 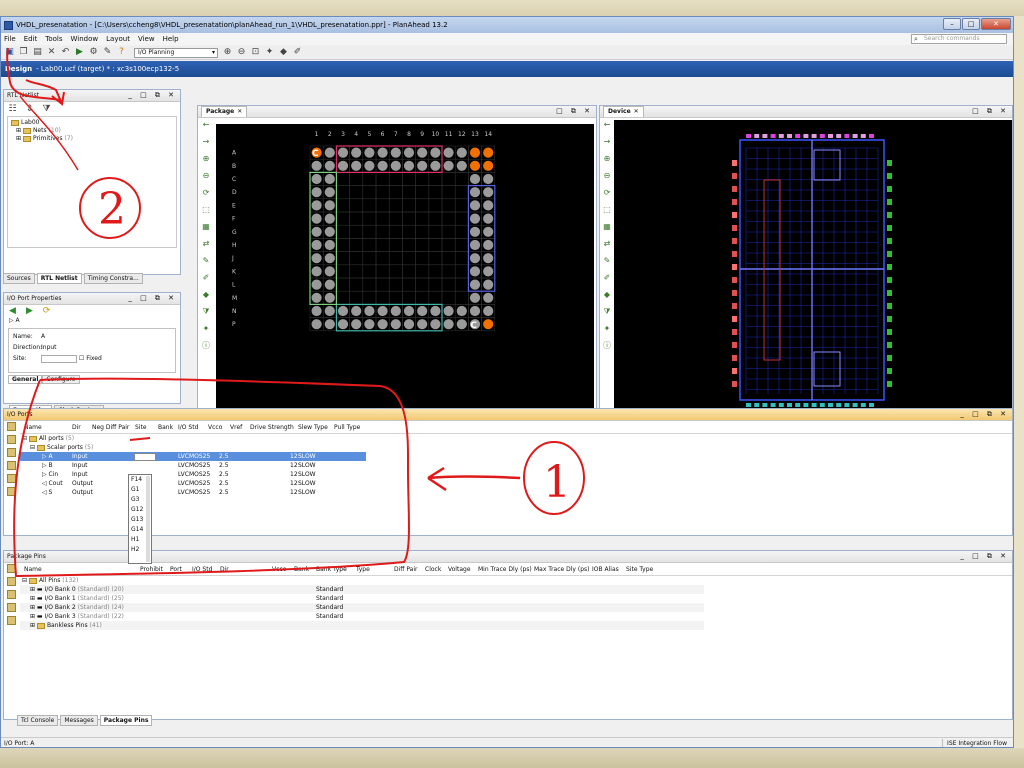 I want to click on package-pin-grid: 1 2 3 4 5 6 7 8 9 10 11 12 13 14ABCDEFGHJKLMNPCC, so click(x=405, y=269).